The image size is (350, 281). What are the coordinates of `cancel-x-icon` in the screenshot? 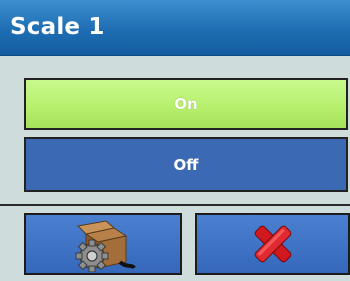 It's located at (272, 244).